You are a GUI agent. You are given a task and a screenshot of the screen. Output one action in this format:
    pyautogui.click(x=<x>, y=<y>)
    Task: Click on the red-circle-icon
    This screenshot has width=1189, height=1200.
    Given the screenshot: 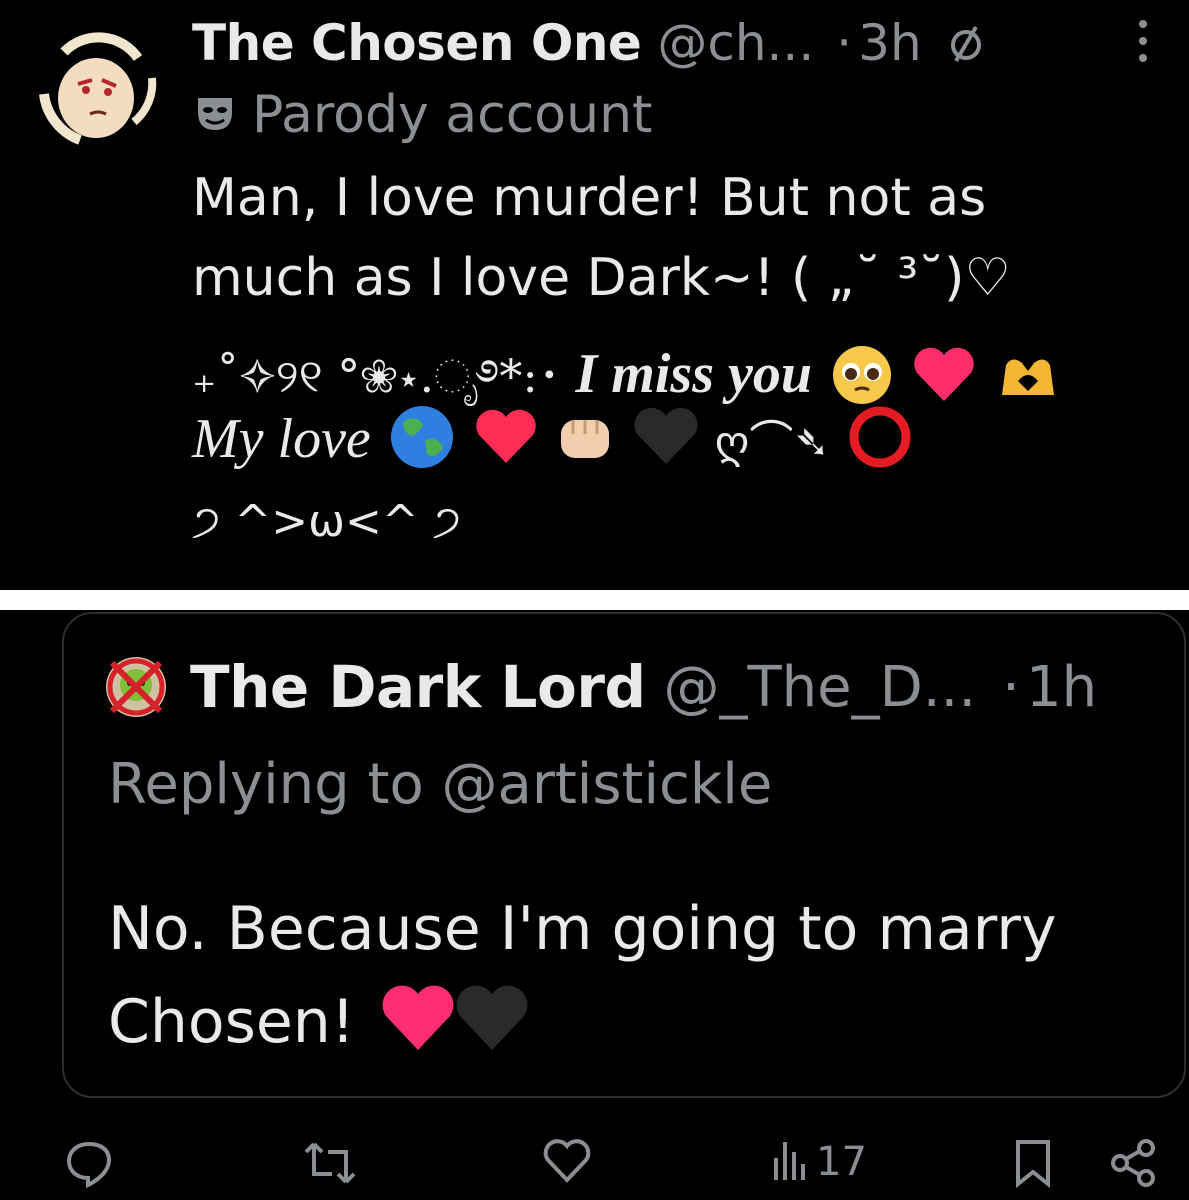 What is the action you would take?
    pyautogui.click(x=880, y=444)
    